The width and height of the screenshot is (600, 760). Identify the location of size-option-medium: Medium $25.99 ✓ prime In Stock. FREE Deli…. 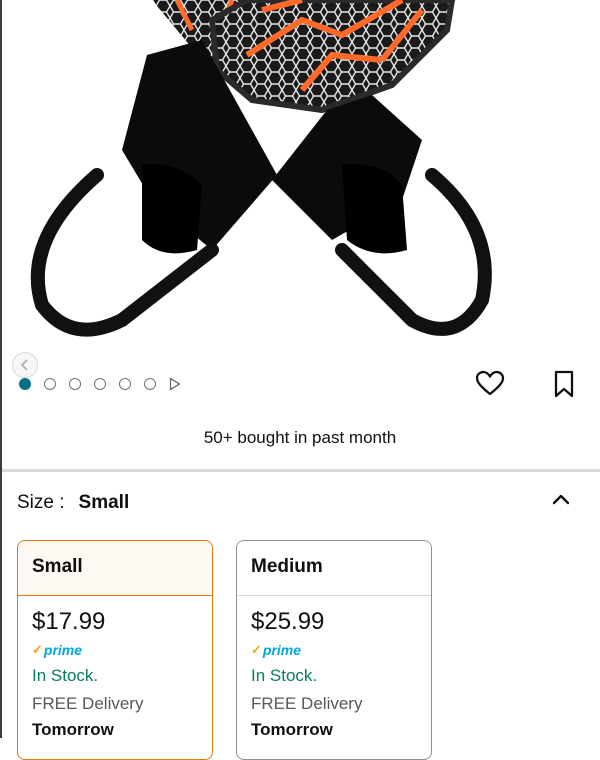
(334, 650).